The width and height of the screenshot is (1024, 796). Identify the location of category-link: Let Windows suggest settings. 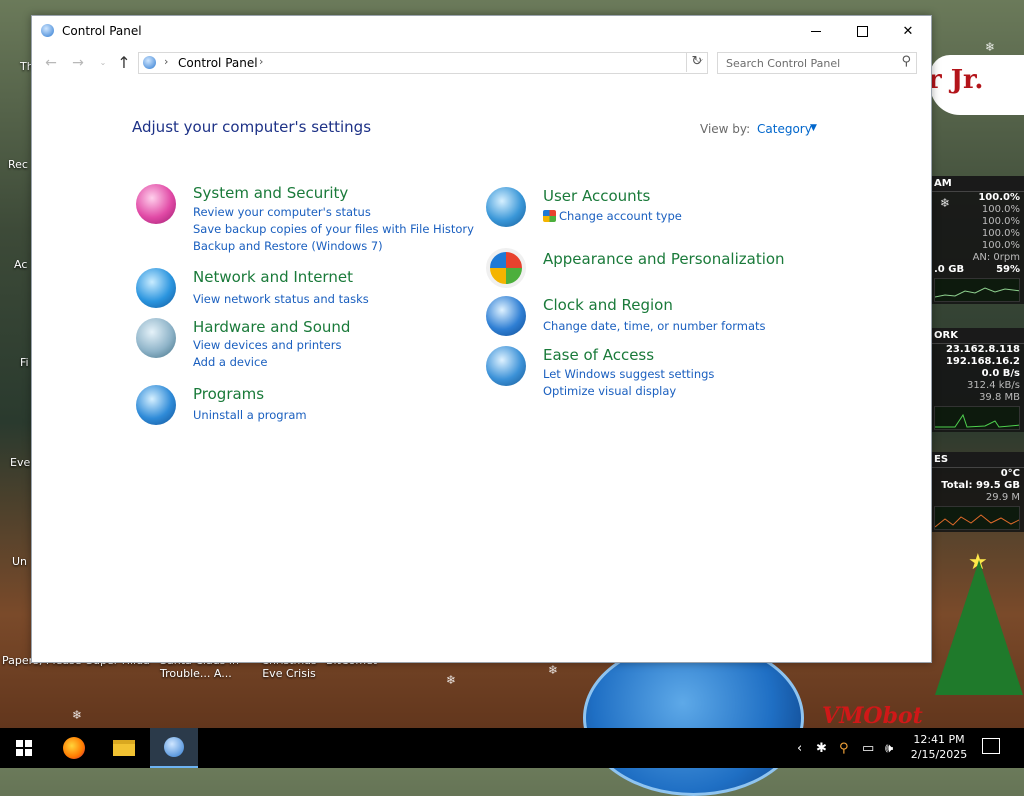
(628, 374).